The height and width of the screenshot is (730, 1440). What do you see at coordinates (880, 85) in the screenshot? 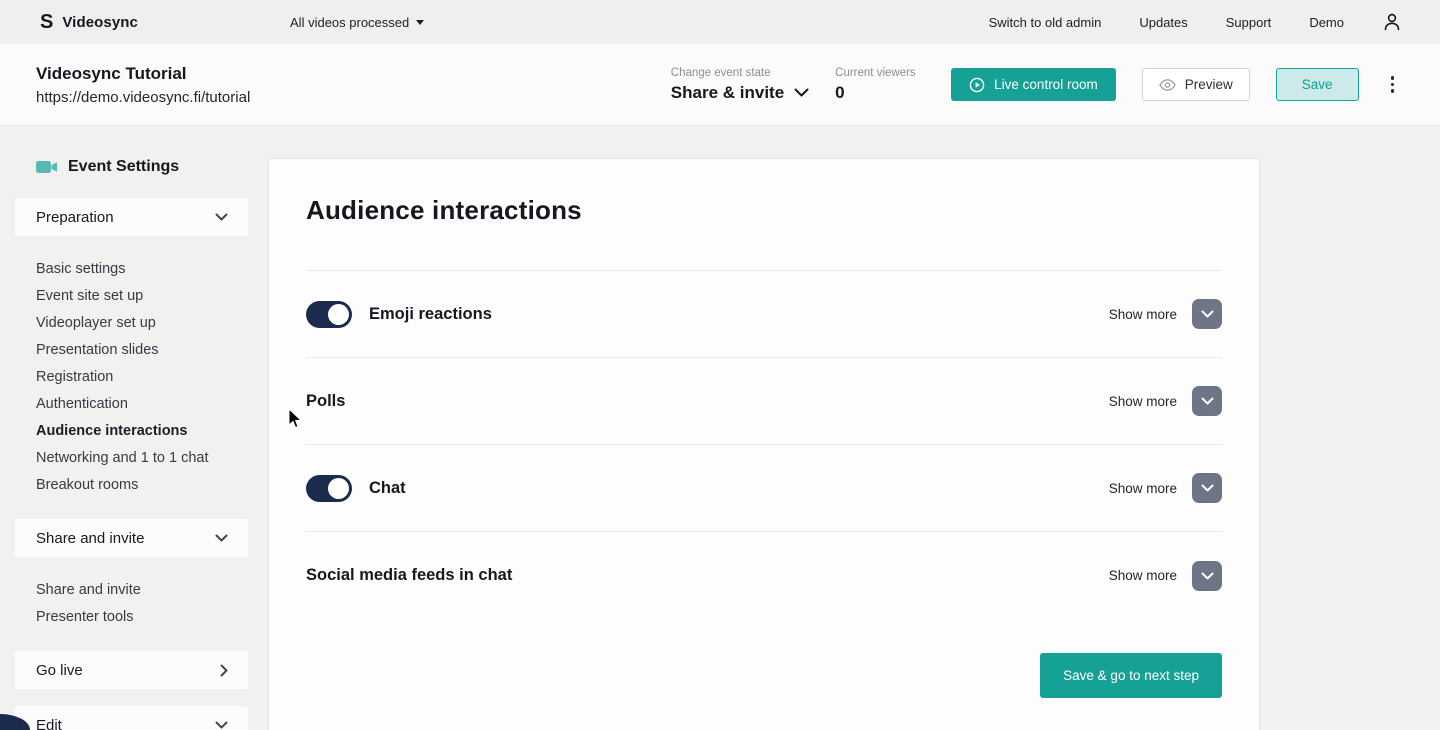
I see `current-viewers-block: Current viewers 0` at bounding box center [880, 85].